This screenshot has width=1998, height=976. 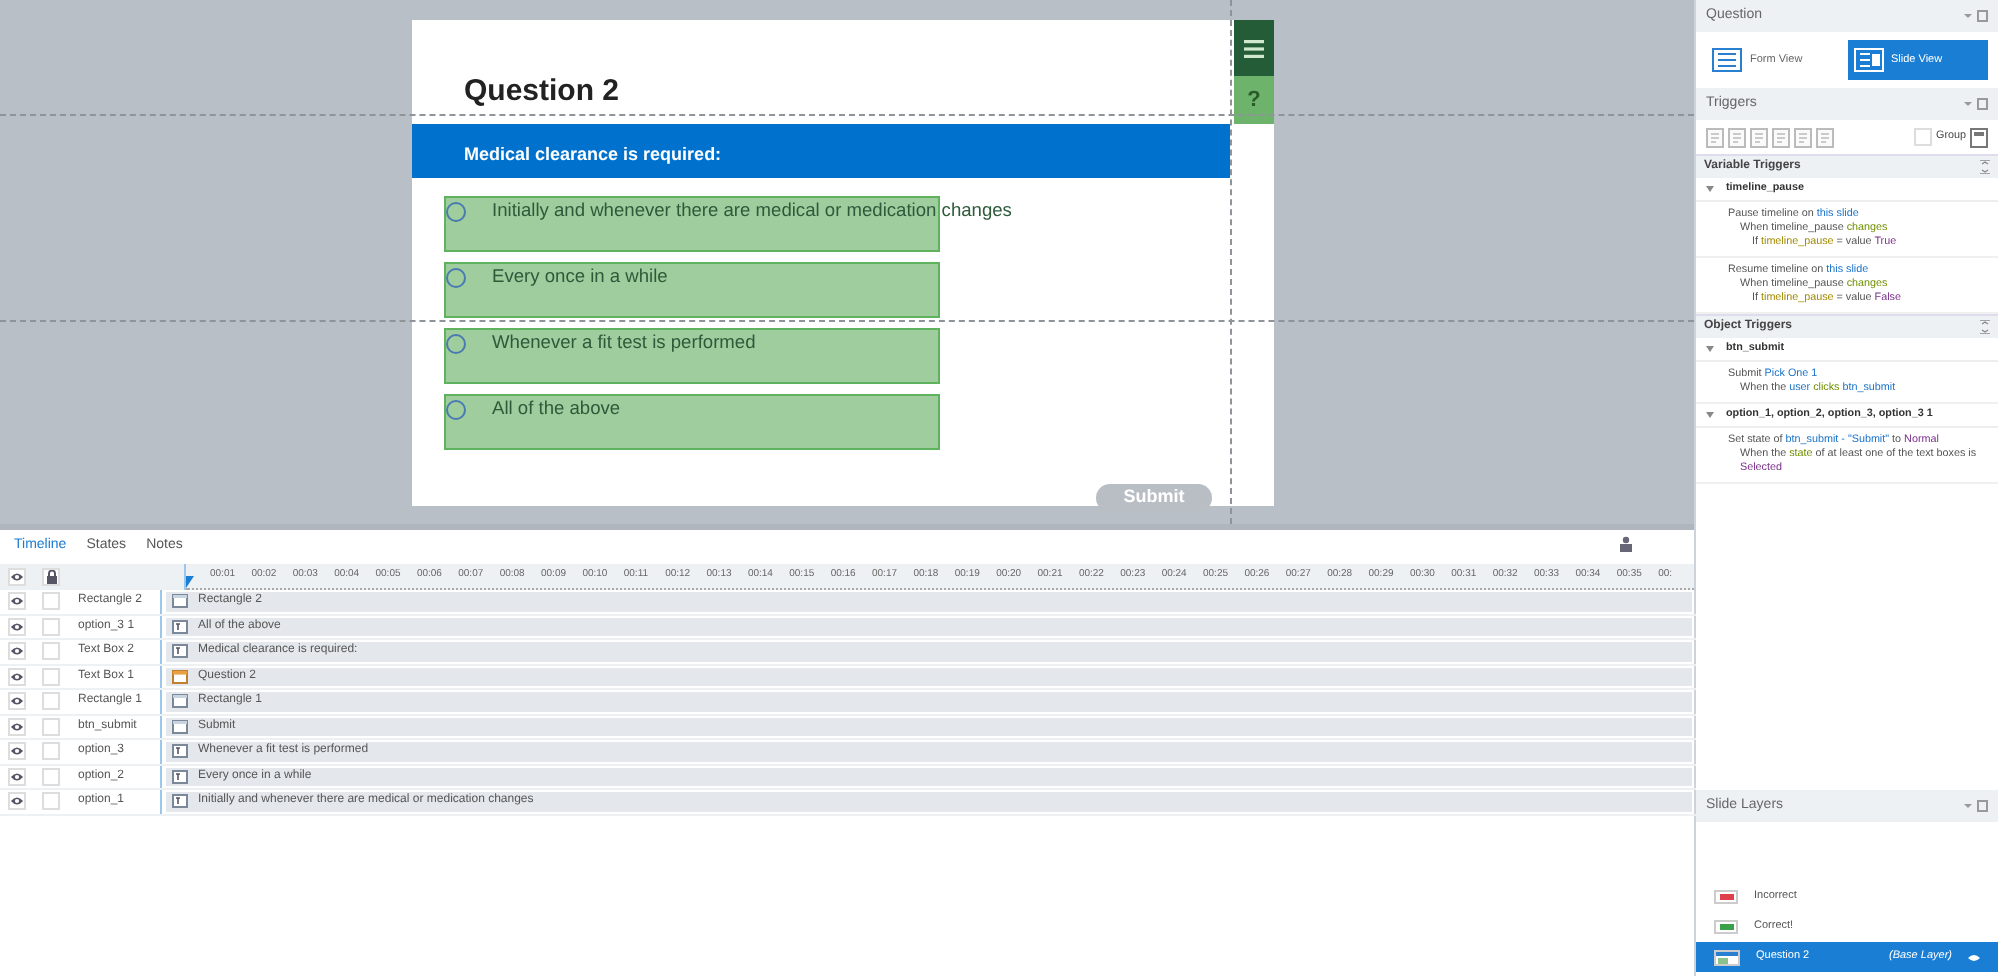 What do you see at coordinates (580, 277) in the screenshot?
I see `option-label: Every once in a while` at bounding box center [580, 277].